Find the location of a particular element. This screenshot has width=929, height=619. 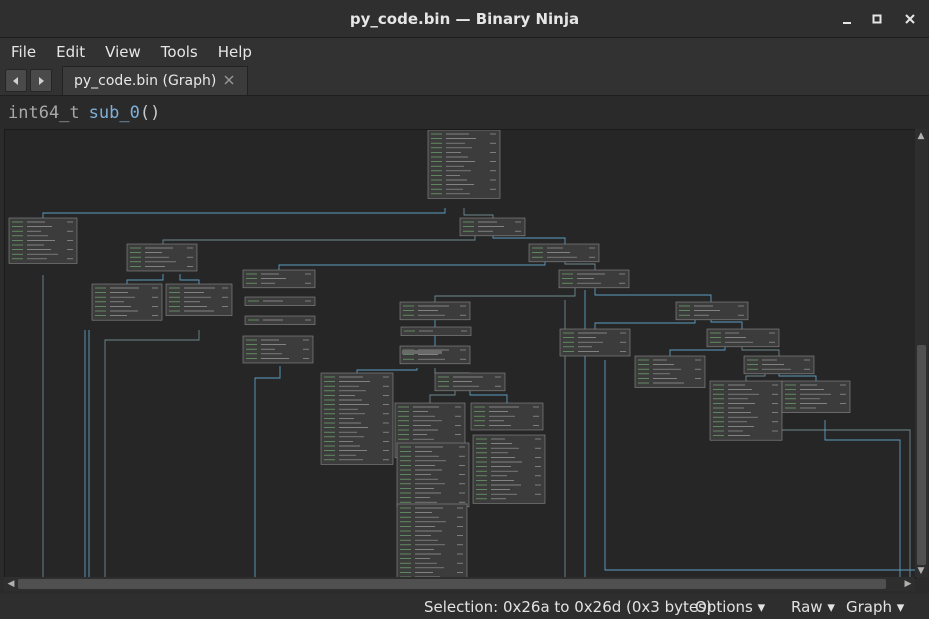

vertical-scrollbar: ▲ ▼ is located at coordinates (921, 353).